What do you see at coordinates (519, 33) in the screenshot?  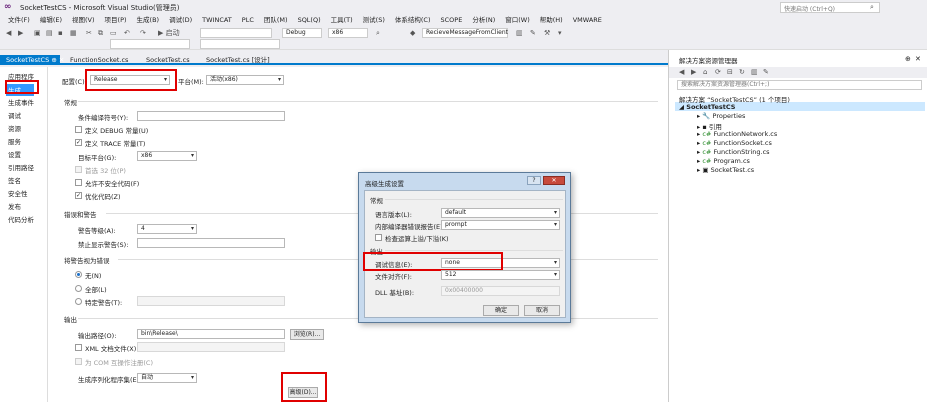 I see `solution-explorer-icon: ▥` at bounding box center [519, 33].